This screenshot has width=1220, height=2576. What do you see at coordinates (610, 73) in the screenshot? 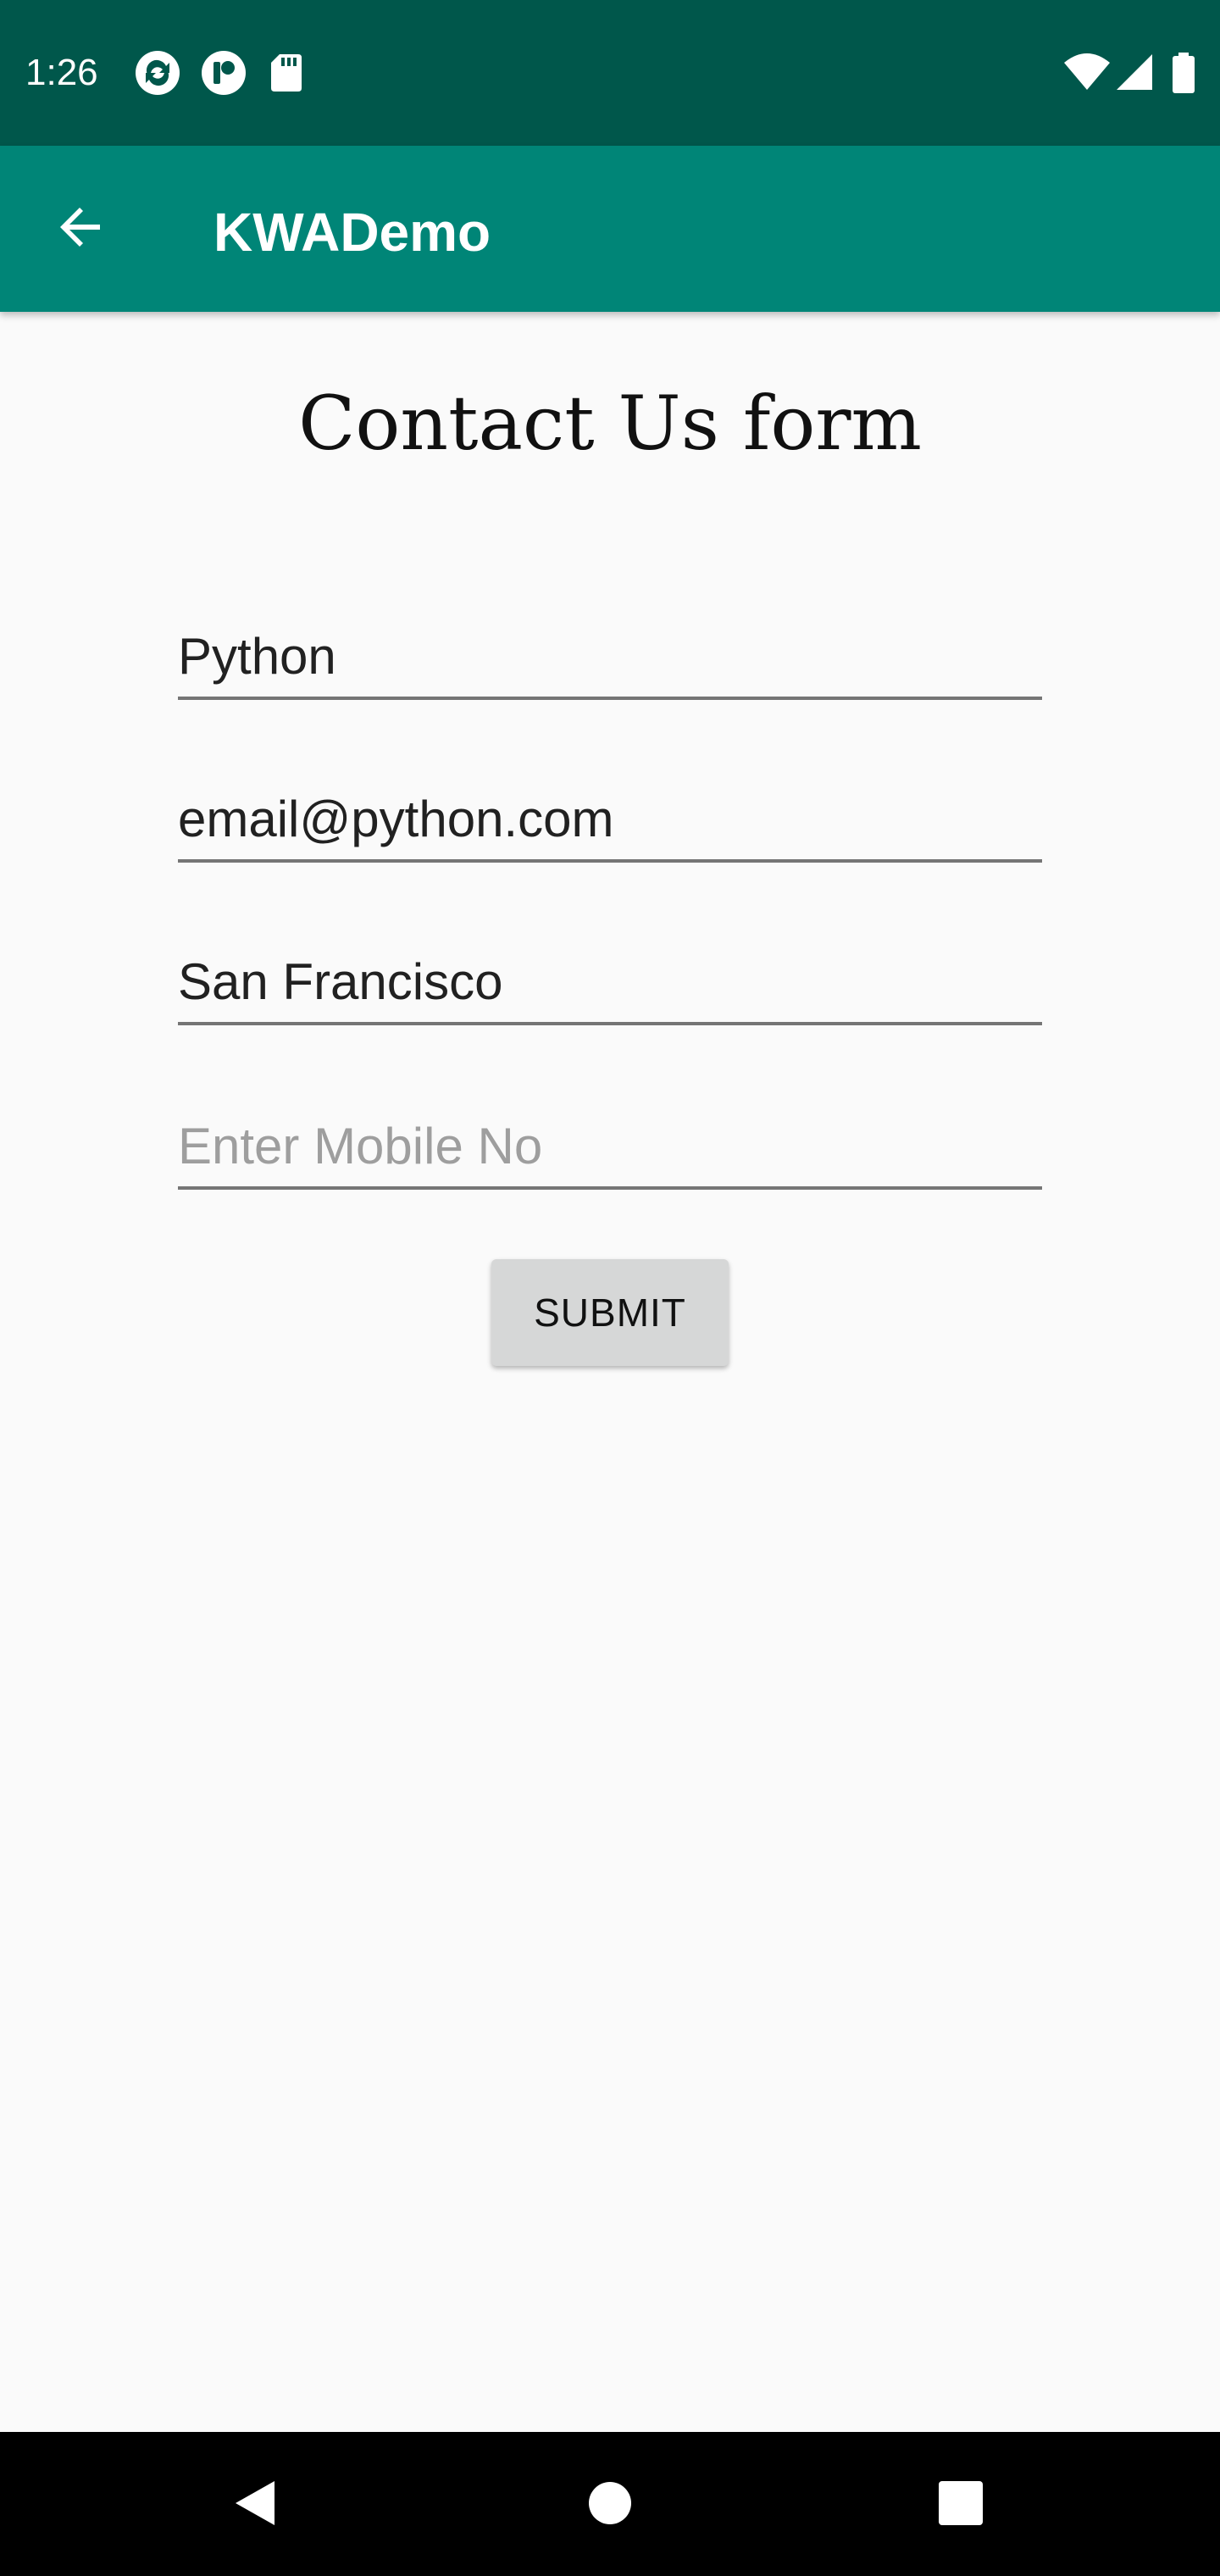
I see `status-bar: 1:26` at bounding box center [610, 73].